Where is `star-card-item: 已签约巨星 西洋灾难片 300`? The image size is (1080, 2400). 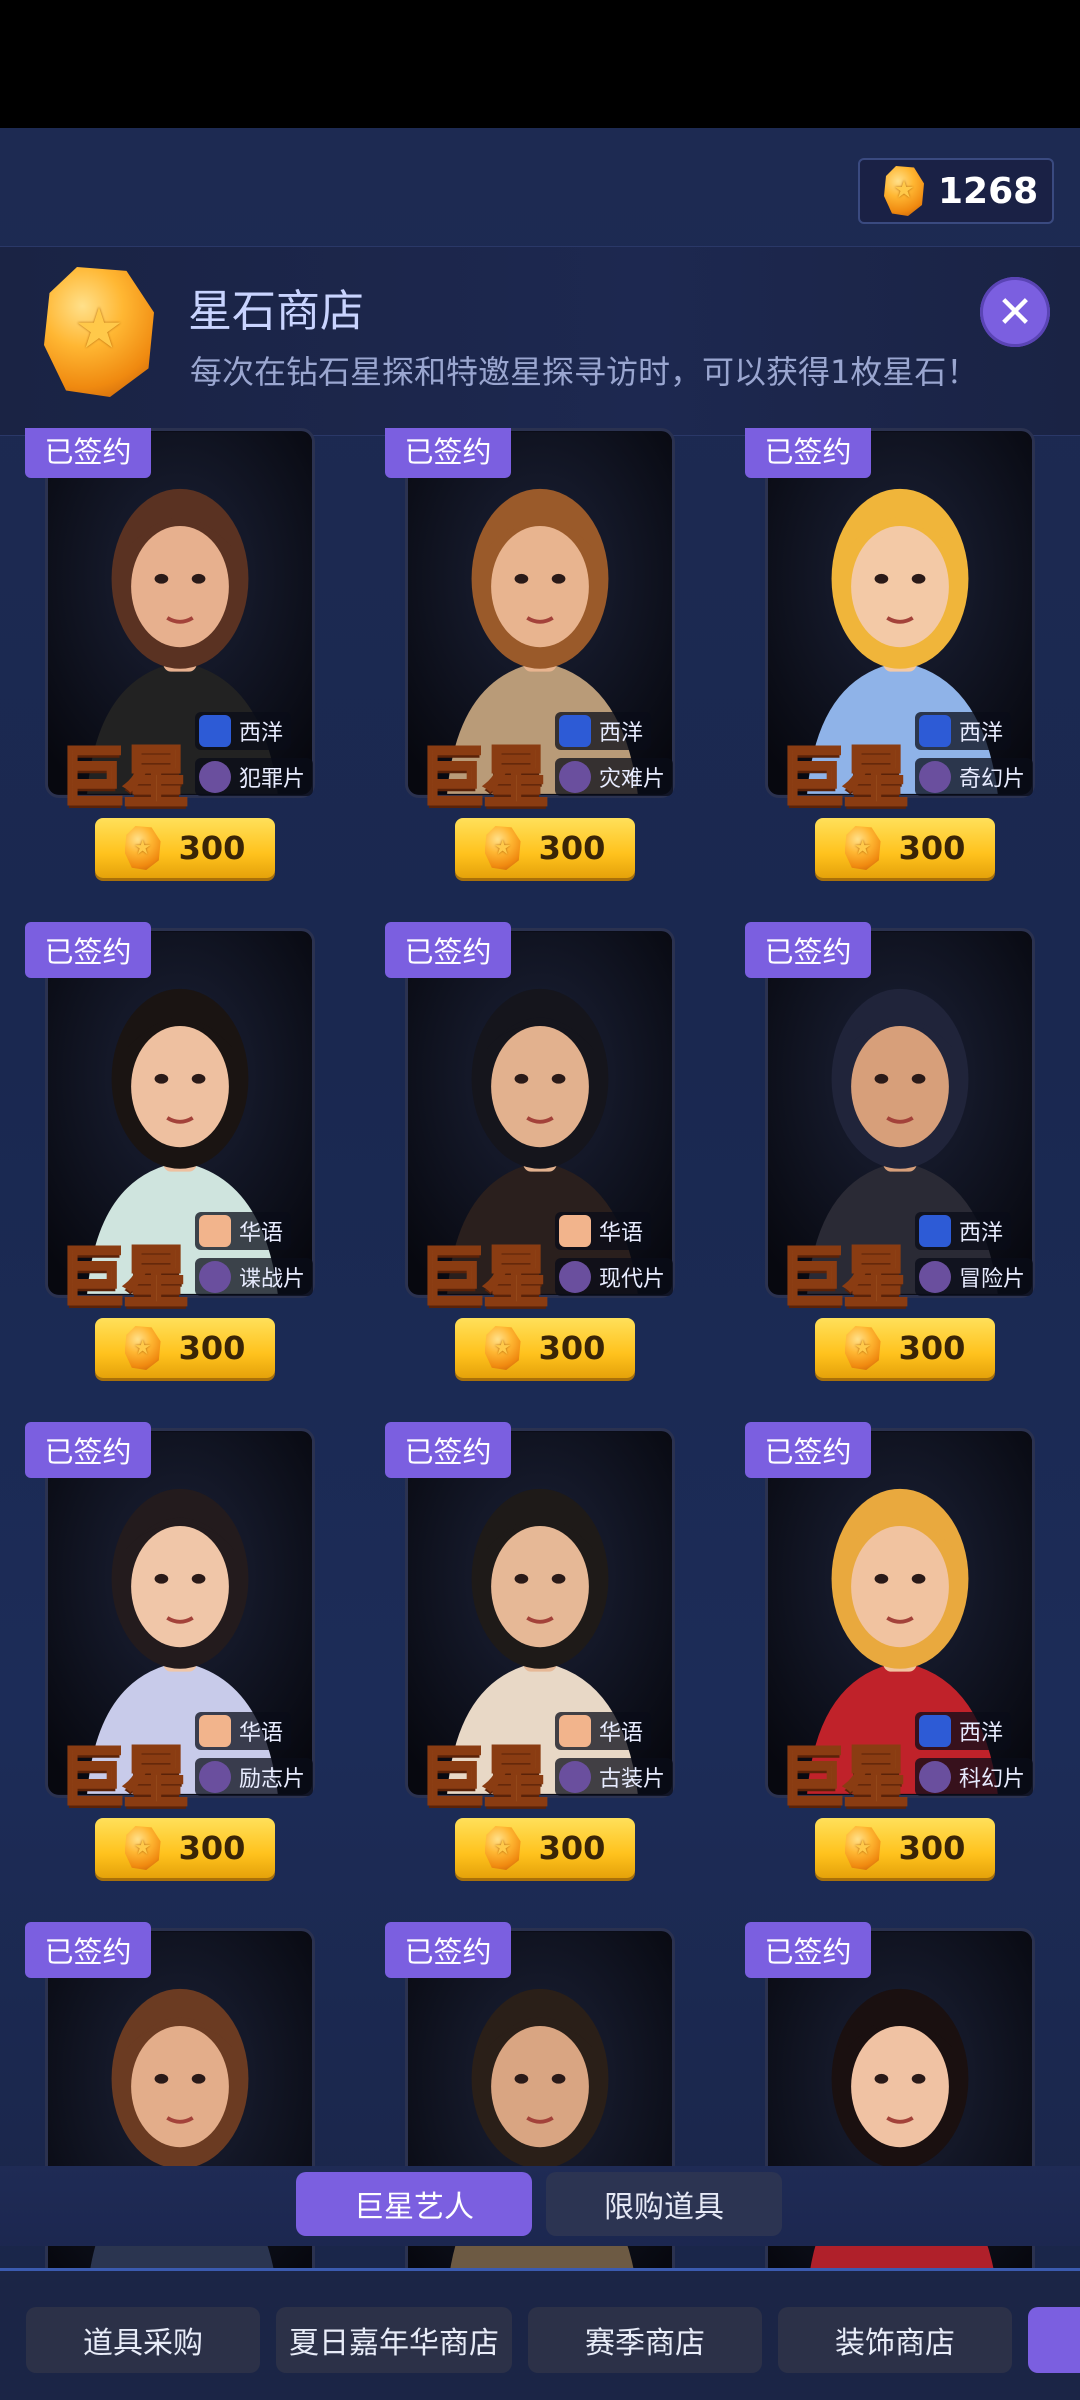
star-card-item: 已签约巨星 西洋灾难片 300 is located at coordinates (530, 663).